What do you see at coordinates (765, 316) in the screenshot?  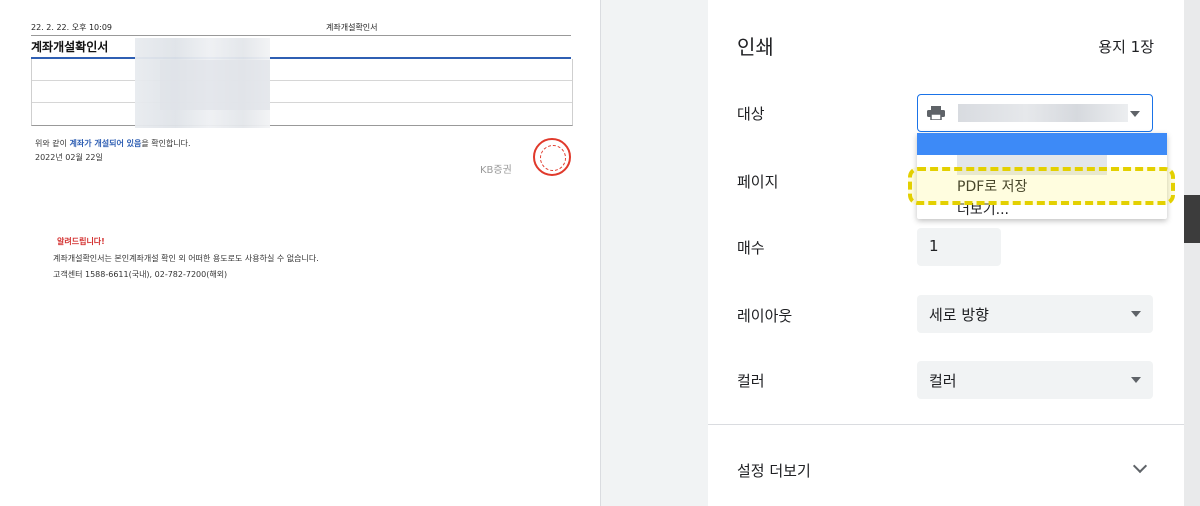 I see `layout-label: 레이아웃` at bounding box center [765, 316].